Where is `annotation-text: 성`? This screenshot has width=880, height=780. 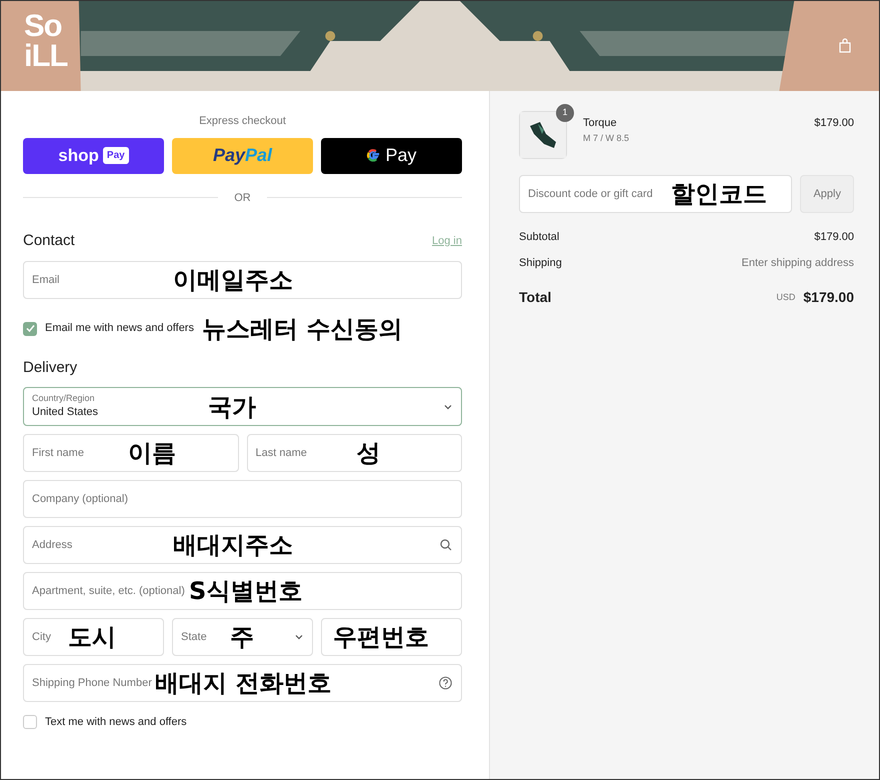 annotation-text: 성 is located at coordinates (368, 453).